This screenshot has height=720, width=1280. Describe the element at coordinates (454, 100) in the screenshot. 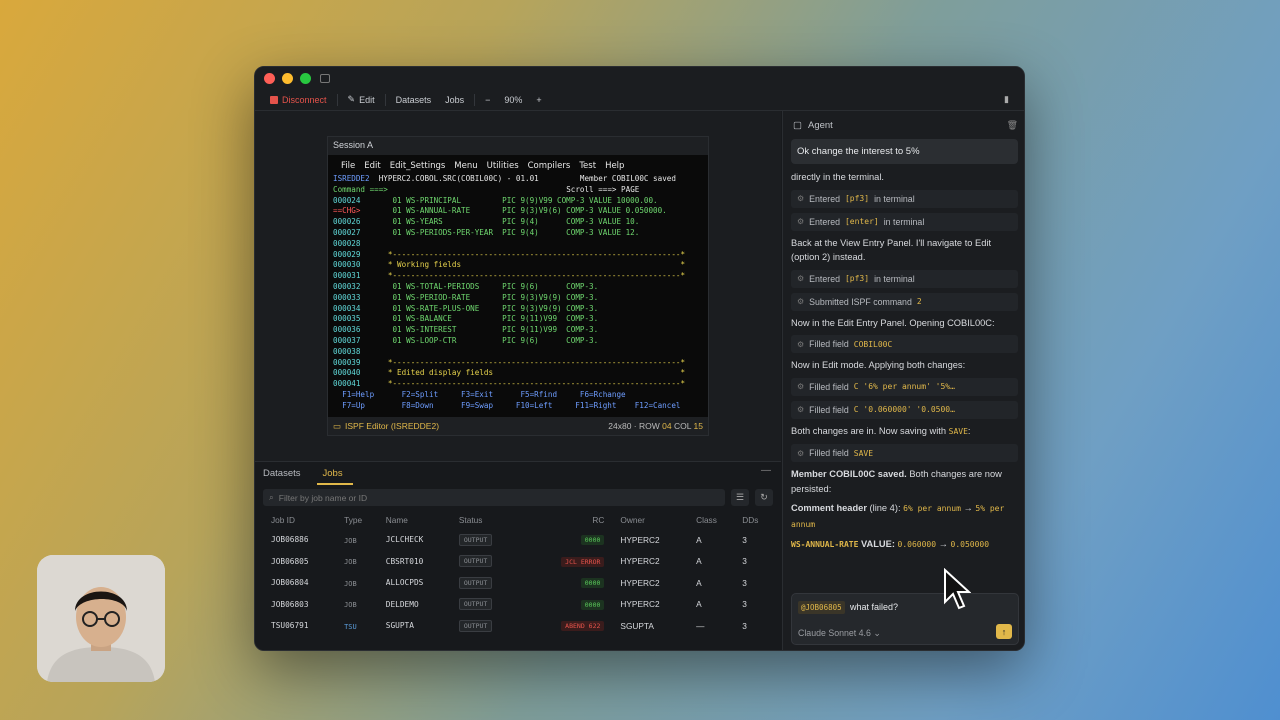

I see `jobs-button: Jobs` at that location.